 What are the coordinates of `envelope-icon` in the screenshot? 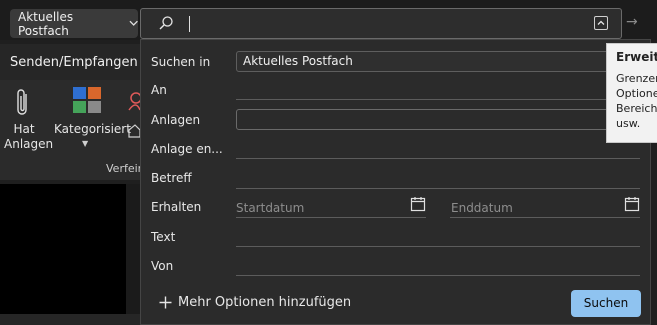 It's located at (134, 131).